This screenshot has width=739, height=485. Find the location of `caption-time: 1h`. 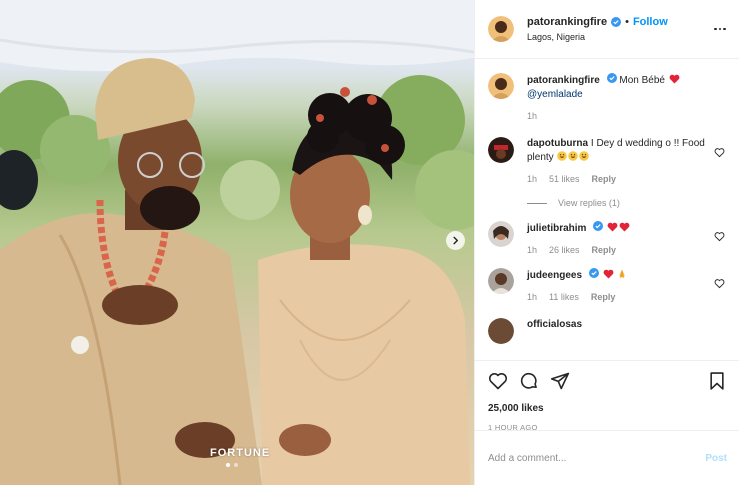

caption-time: 1h is located at coordinates (532, 116).